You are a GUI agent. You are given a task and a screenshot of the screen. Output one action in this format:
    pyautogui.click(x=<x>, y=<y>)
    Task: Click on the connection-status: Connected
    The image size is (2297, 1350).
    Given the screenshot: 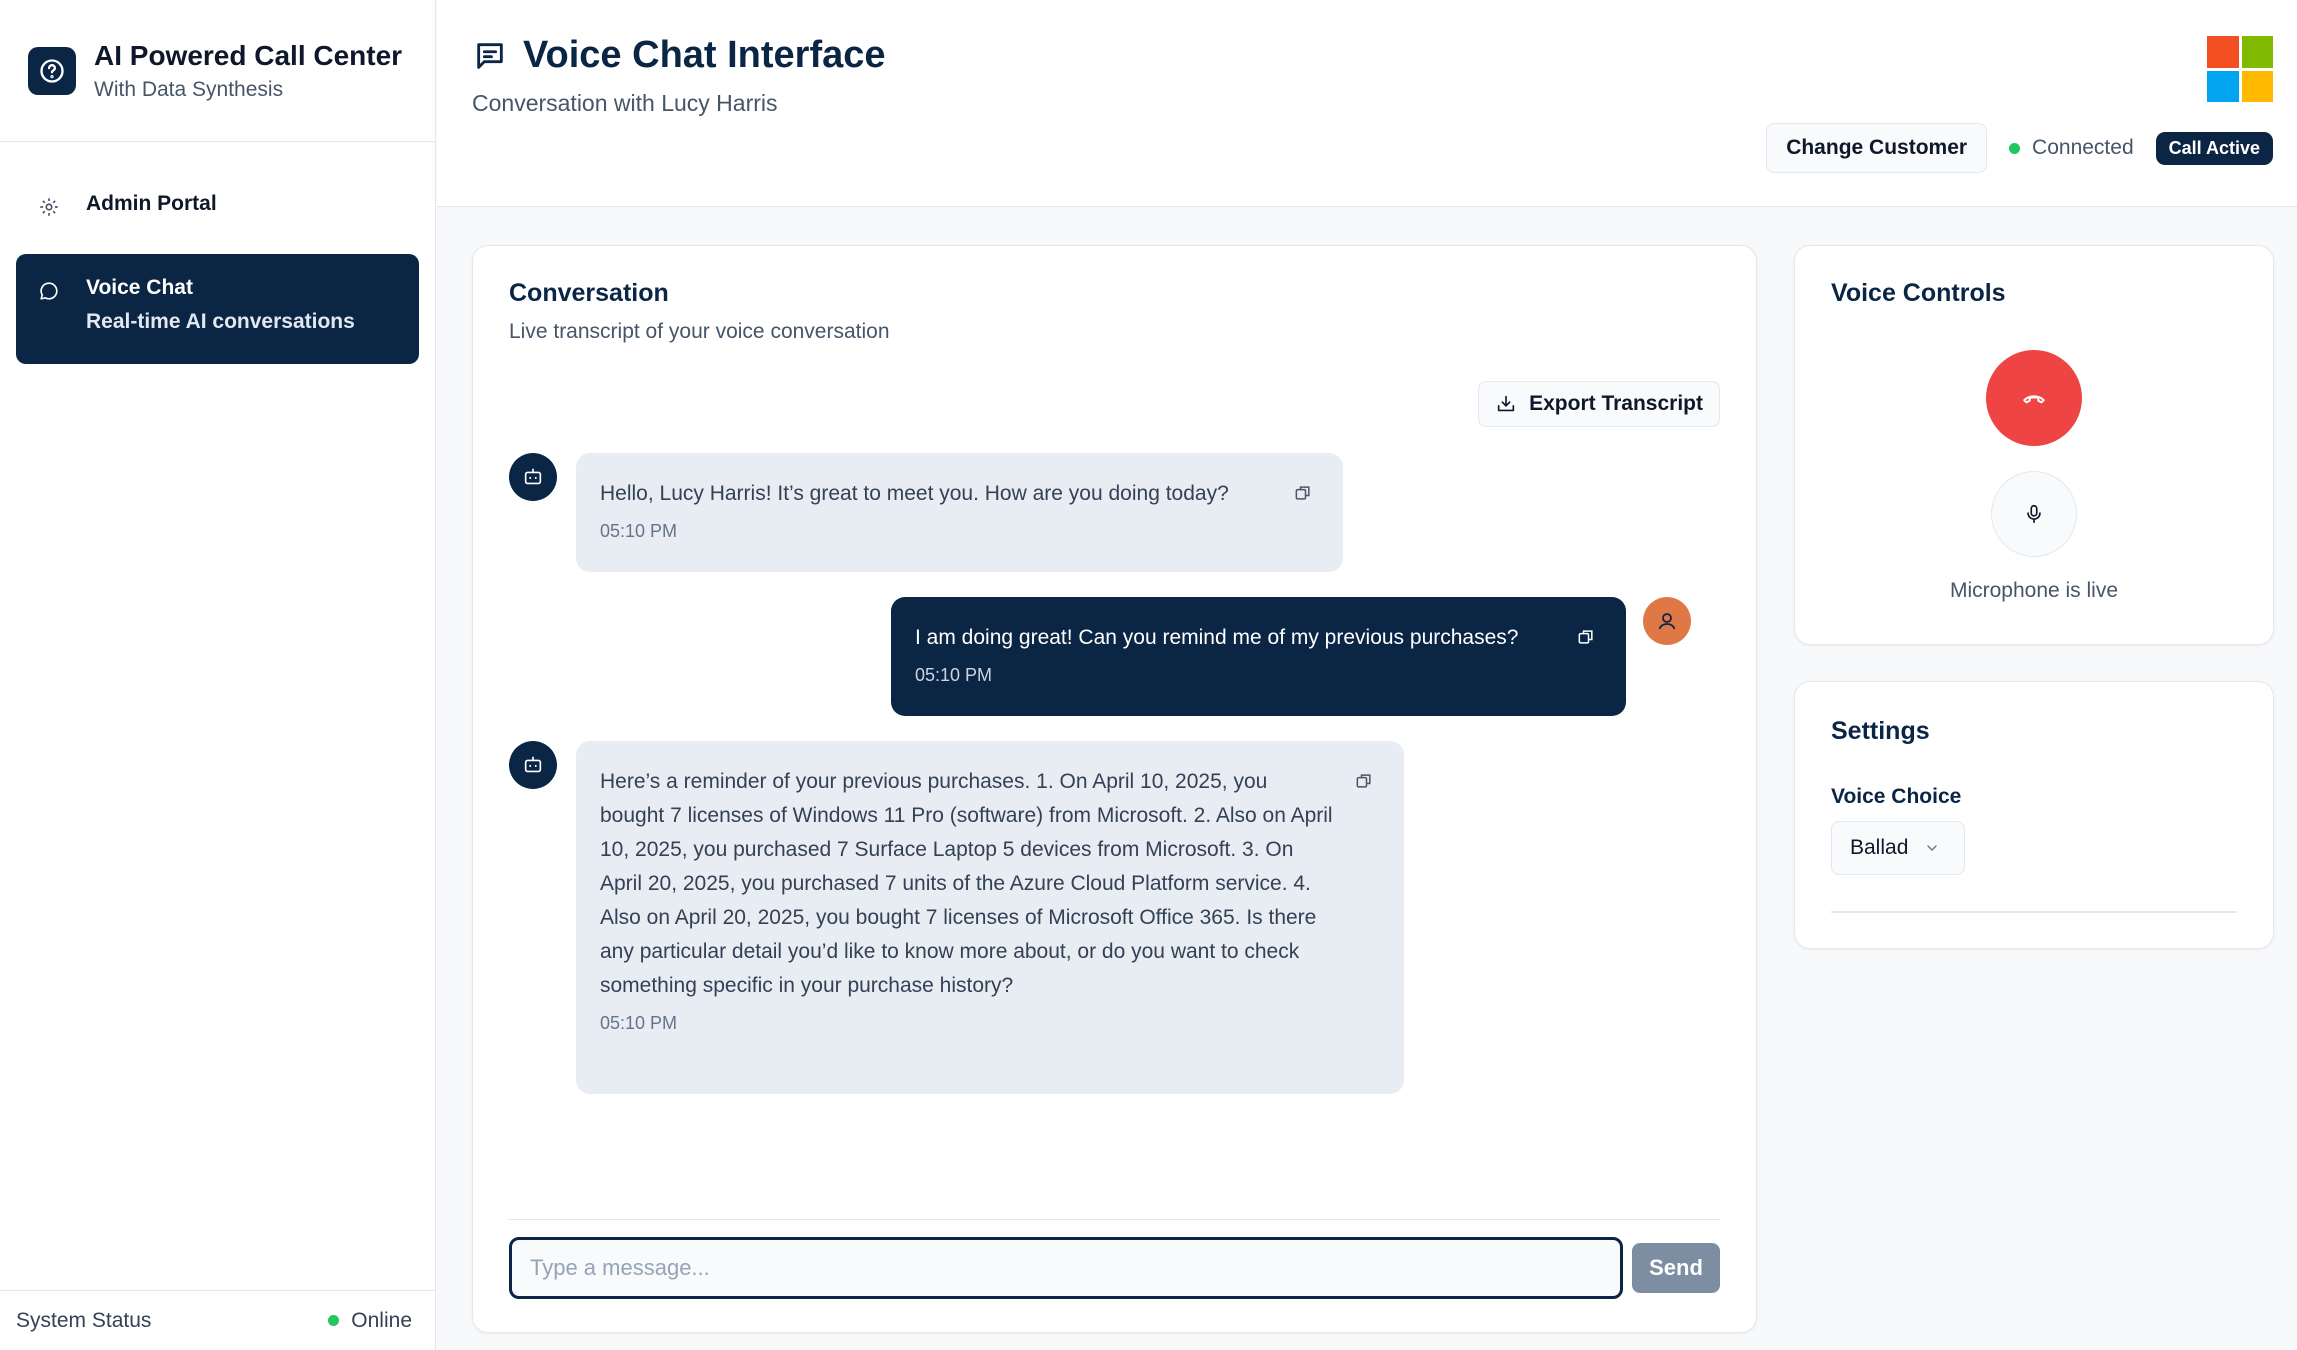 What is the action you would take?
    pyautogui.click(x=2071, y=148)
    